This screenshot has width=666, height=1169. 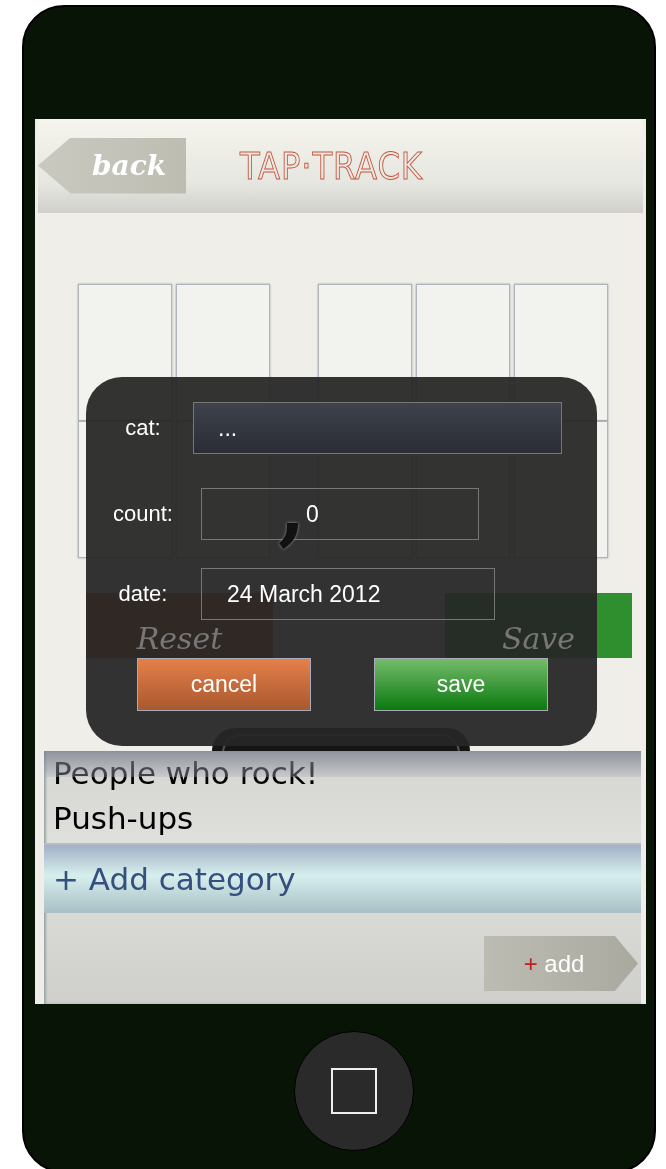 What do you see at coordinates (461, 684) in the screenshot?
I see `save-button: save` at bounding box center [461, 684].